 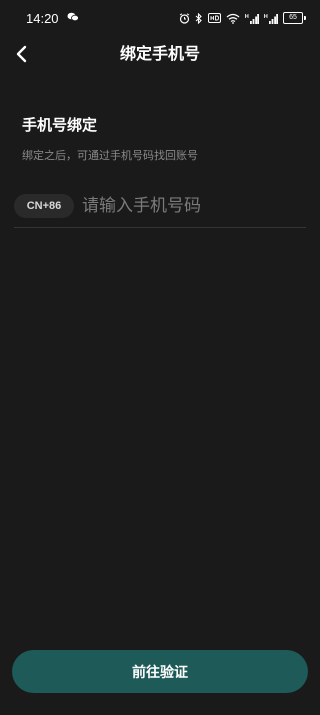 What do you see at coordinates (214, 18) in the screenshot?
I see `hd-icon` at bounding box center [214, 18].